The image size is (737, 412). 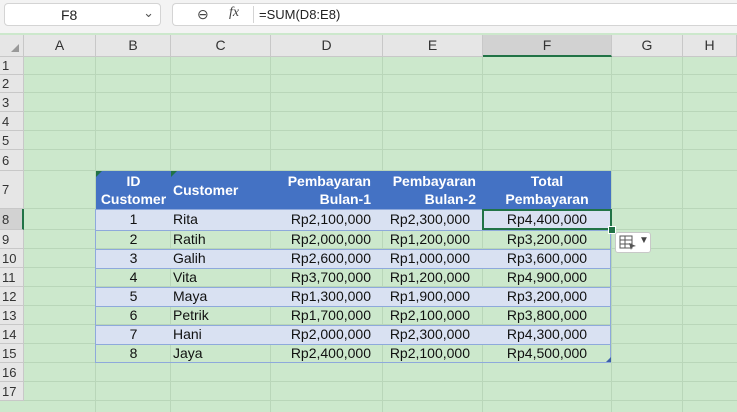 I want to click on column-header-h: H, so click(x=710, y=46).